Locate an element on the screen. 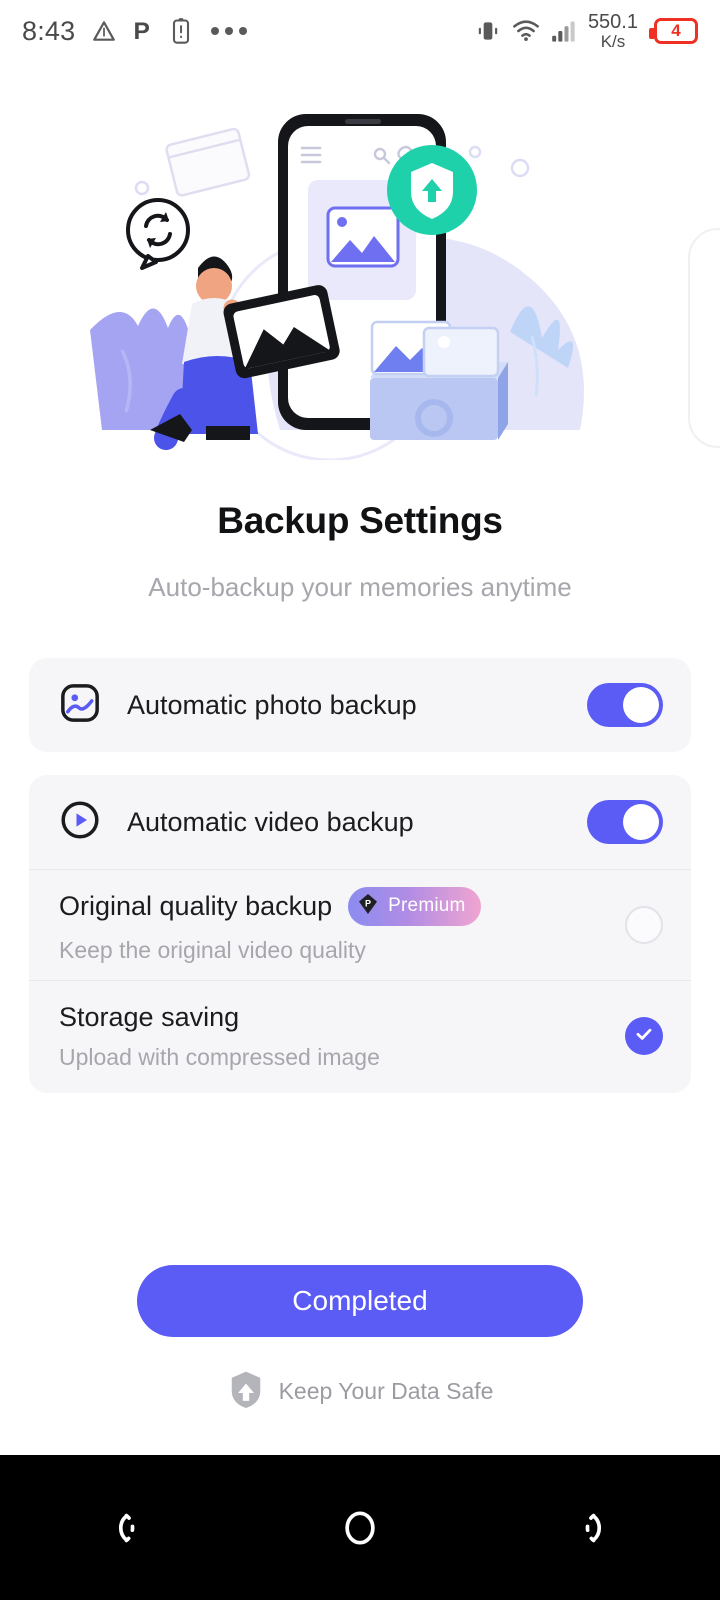  photo-backup-row: Automatic photo backup is located at coordinates (360, 705).